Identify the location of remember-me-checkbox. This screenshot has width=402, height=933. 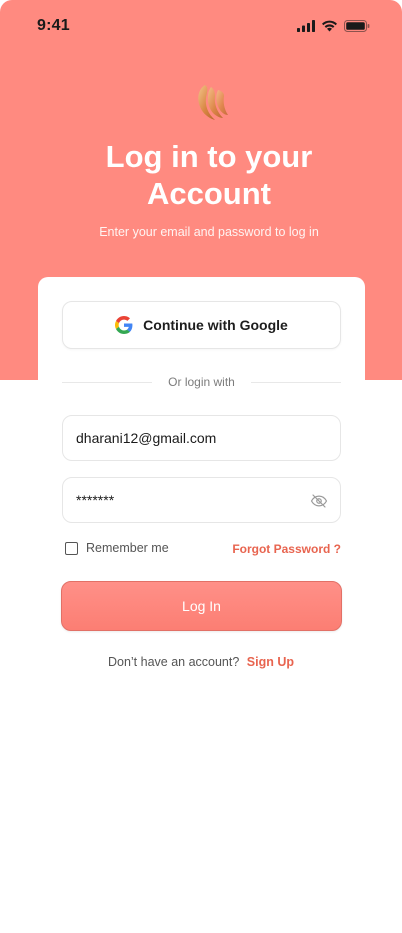
(71, 548).